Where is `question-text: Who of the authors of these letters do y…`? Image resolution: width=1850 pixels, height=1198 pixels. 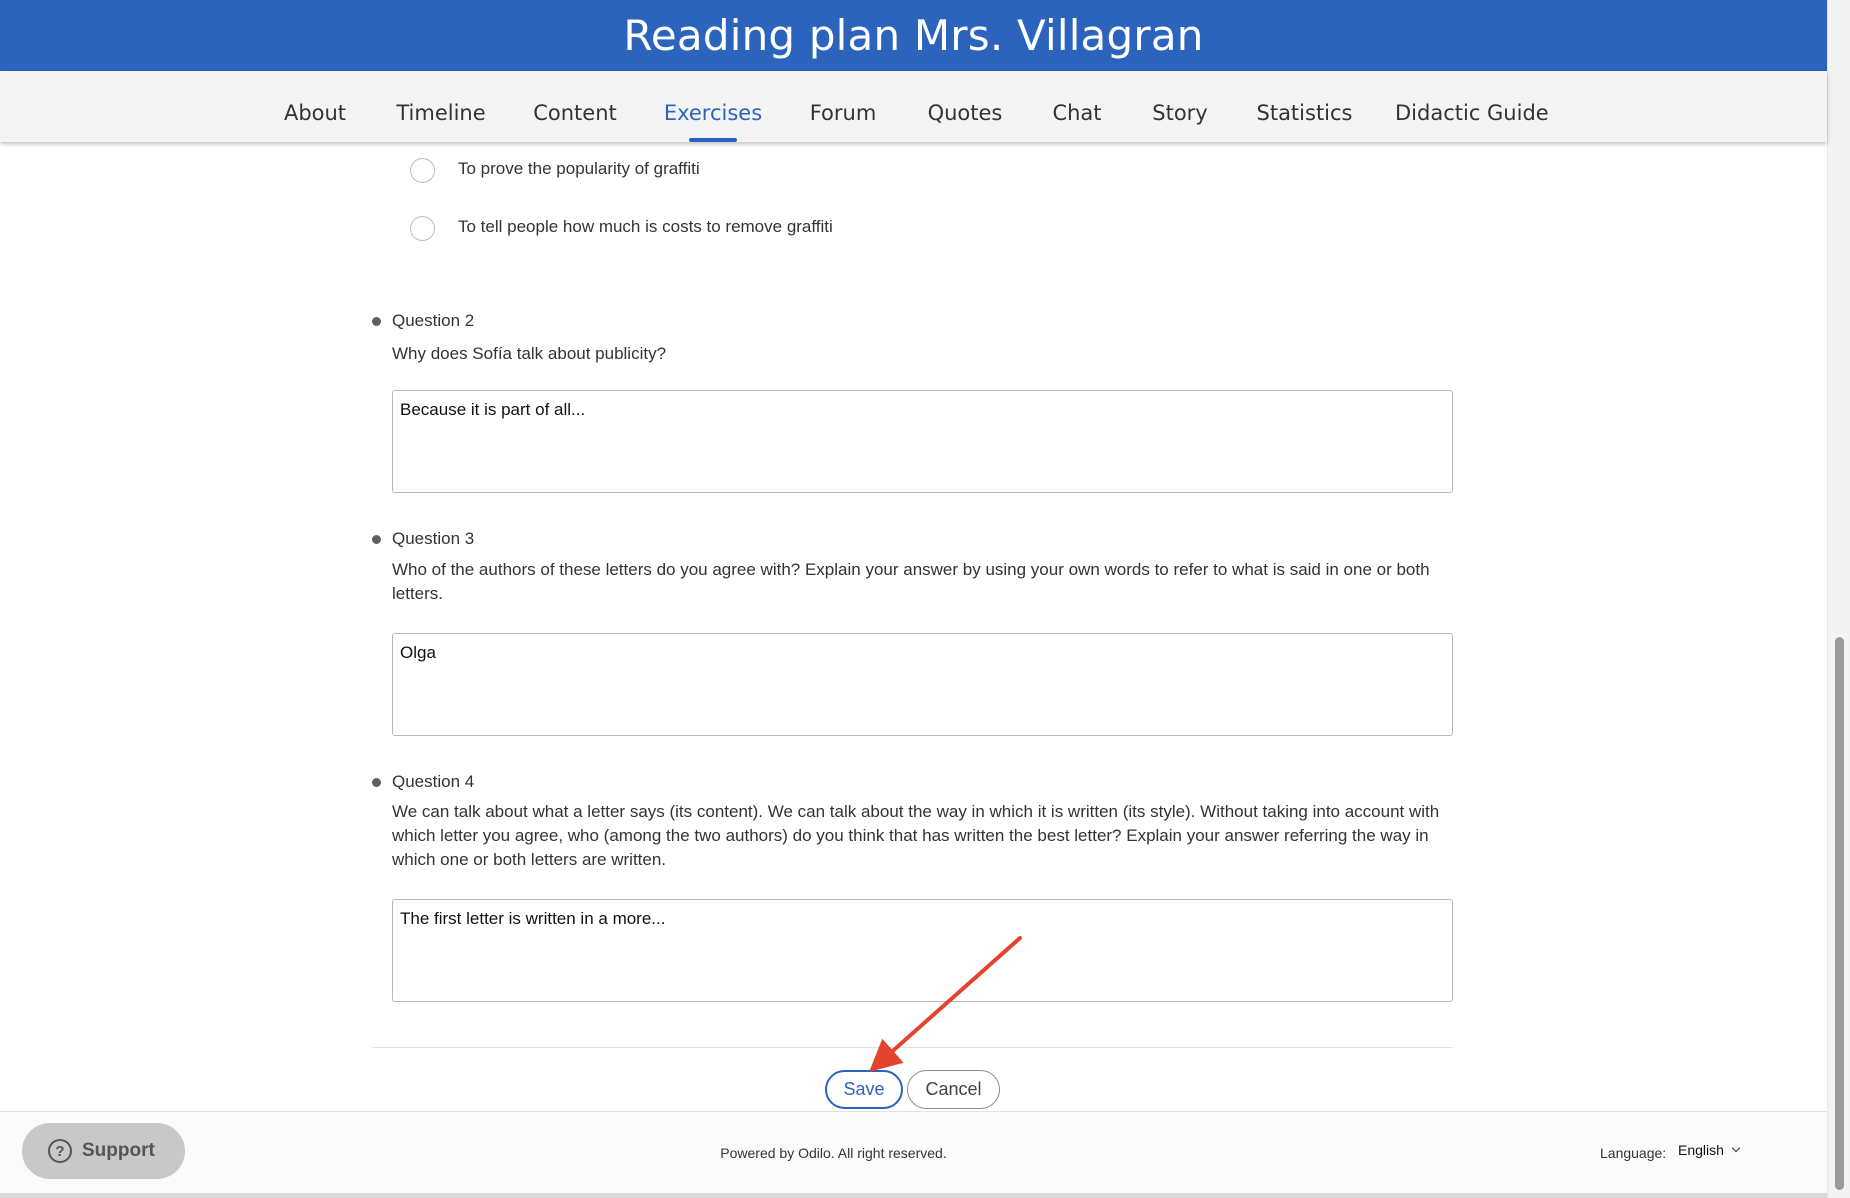 question-text: Who of the authors of these letters do y… is located at coordinates (911, 581).